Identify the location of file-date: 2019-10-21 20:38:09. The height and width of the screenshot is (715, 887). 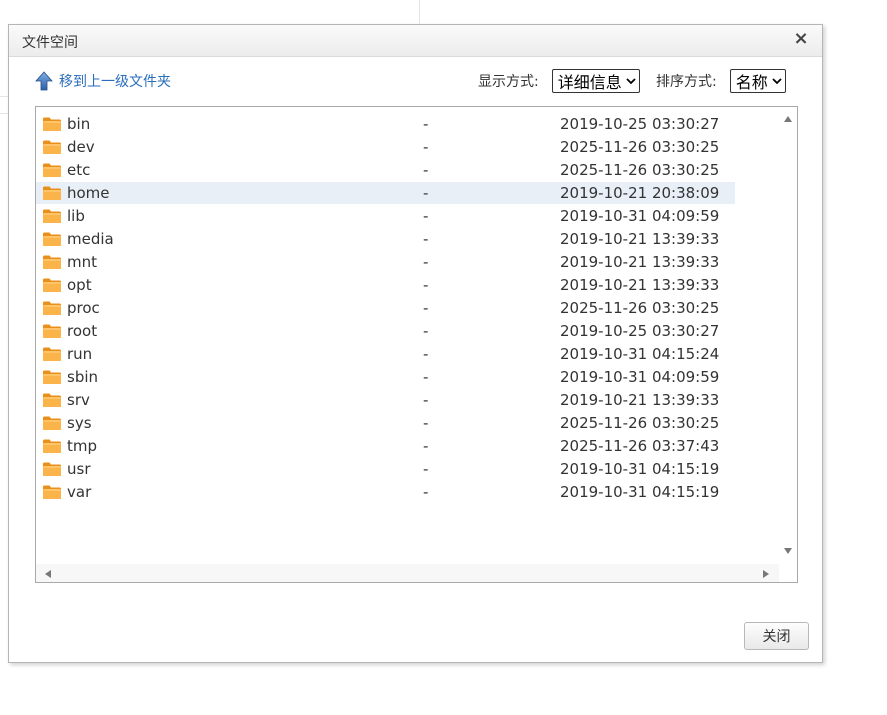
(640, 193).